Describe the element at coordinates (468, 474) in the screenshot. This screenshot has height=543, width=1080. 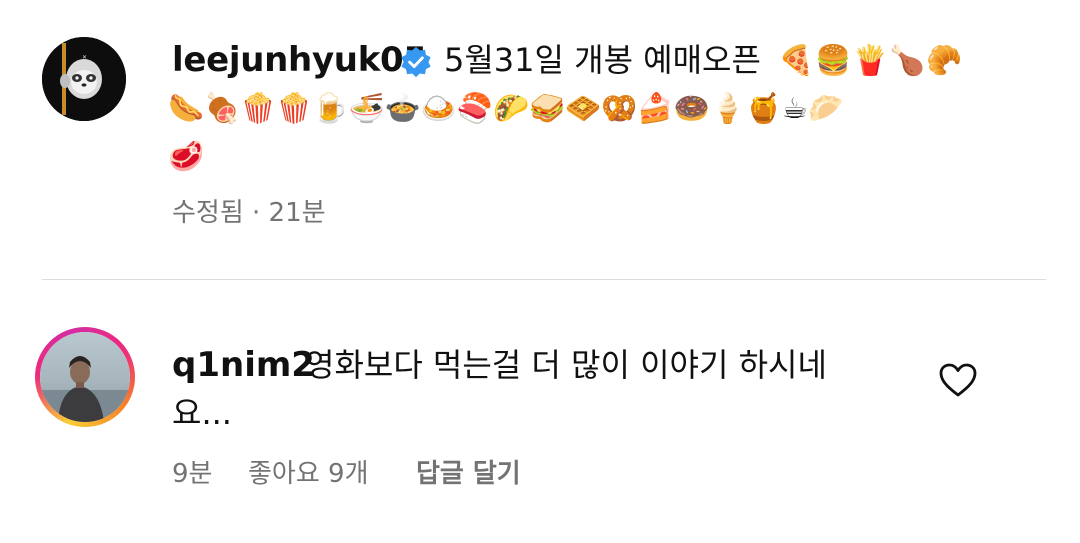
I see `reply-button: 답글 달기` at that location.